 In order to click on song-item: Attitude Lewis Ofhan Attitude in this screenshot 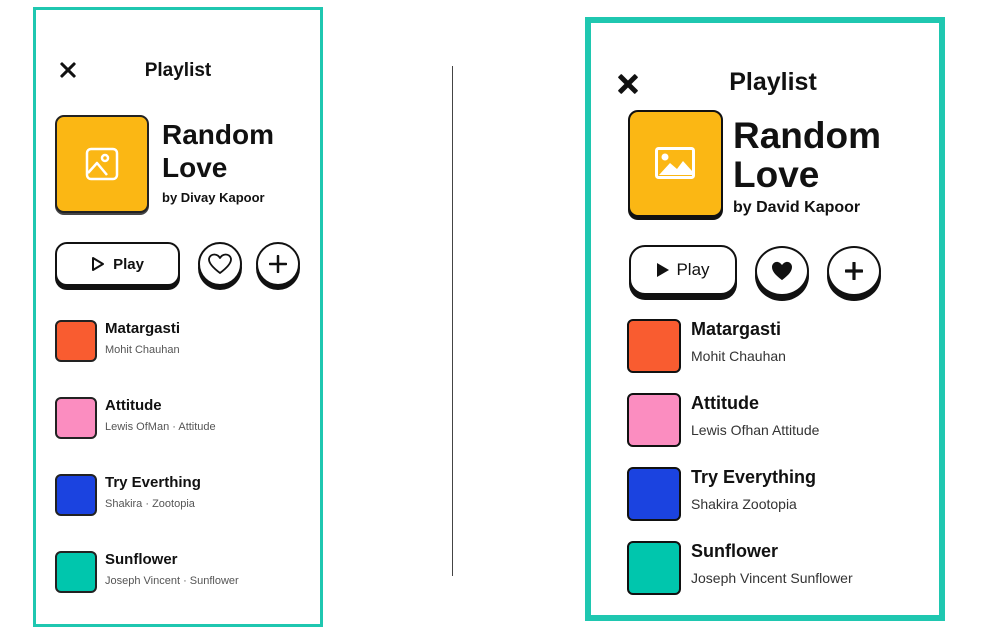, I will do `click(772, 420)`.